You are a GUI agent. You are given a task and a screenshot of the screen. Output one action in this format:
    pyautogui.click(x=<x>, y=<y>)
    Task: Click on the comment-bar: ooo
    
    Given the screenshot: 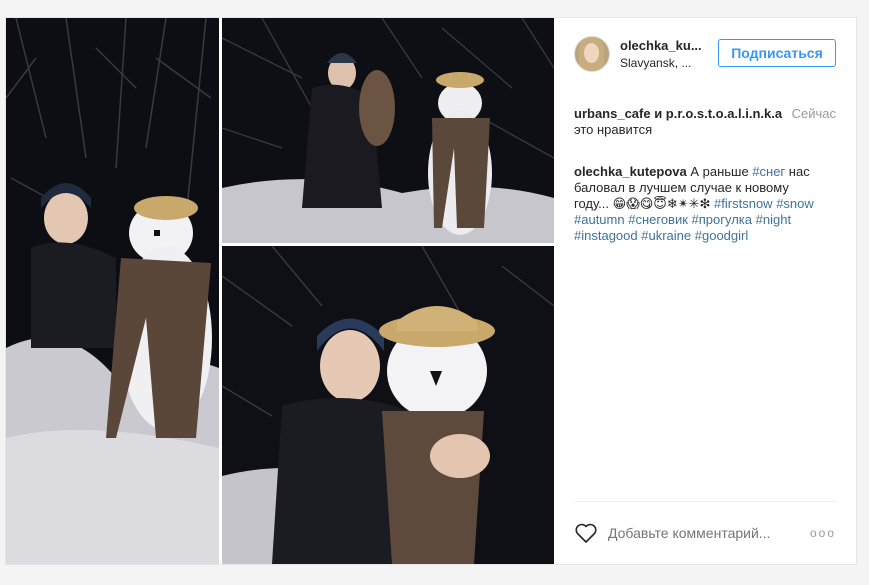 What is the action you would take?
    pyautogui.click(x=705, y=532)
    